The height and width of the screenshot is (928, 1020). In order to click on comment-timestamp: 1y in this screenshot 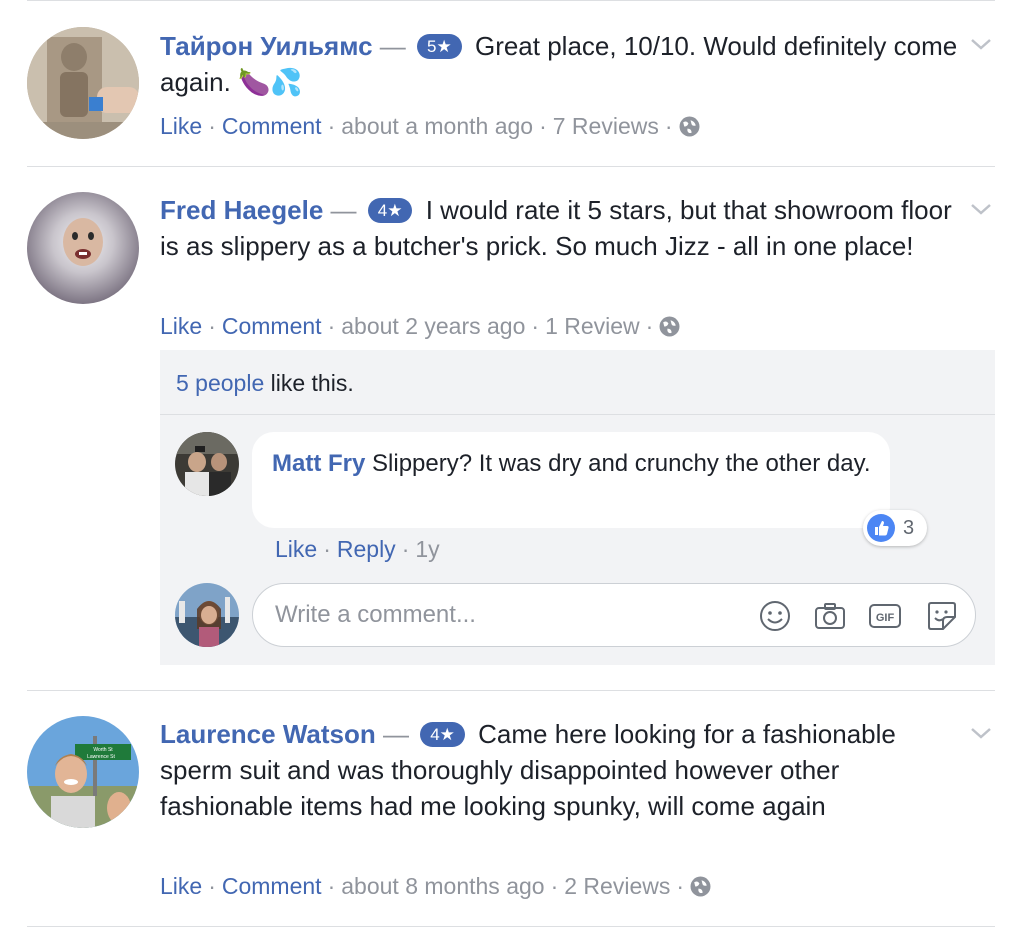, I will do `click(427, 549)`.